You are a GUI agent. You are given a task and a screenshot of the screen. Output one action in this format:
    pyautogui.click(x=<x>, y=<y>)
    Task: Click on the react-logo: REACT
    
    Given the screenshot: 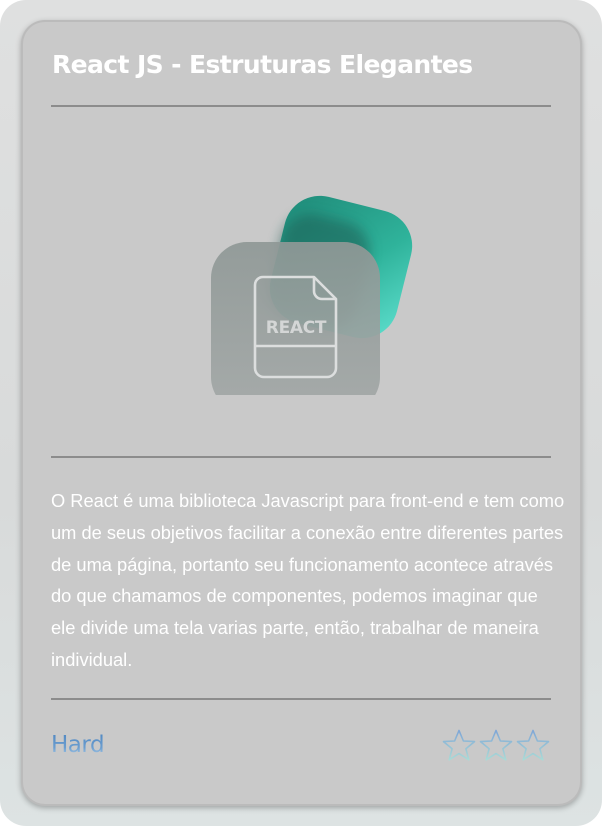 What is the action you would take?
    pyautogui.click(x=301, y=282)
    